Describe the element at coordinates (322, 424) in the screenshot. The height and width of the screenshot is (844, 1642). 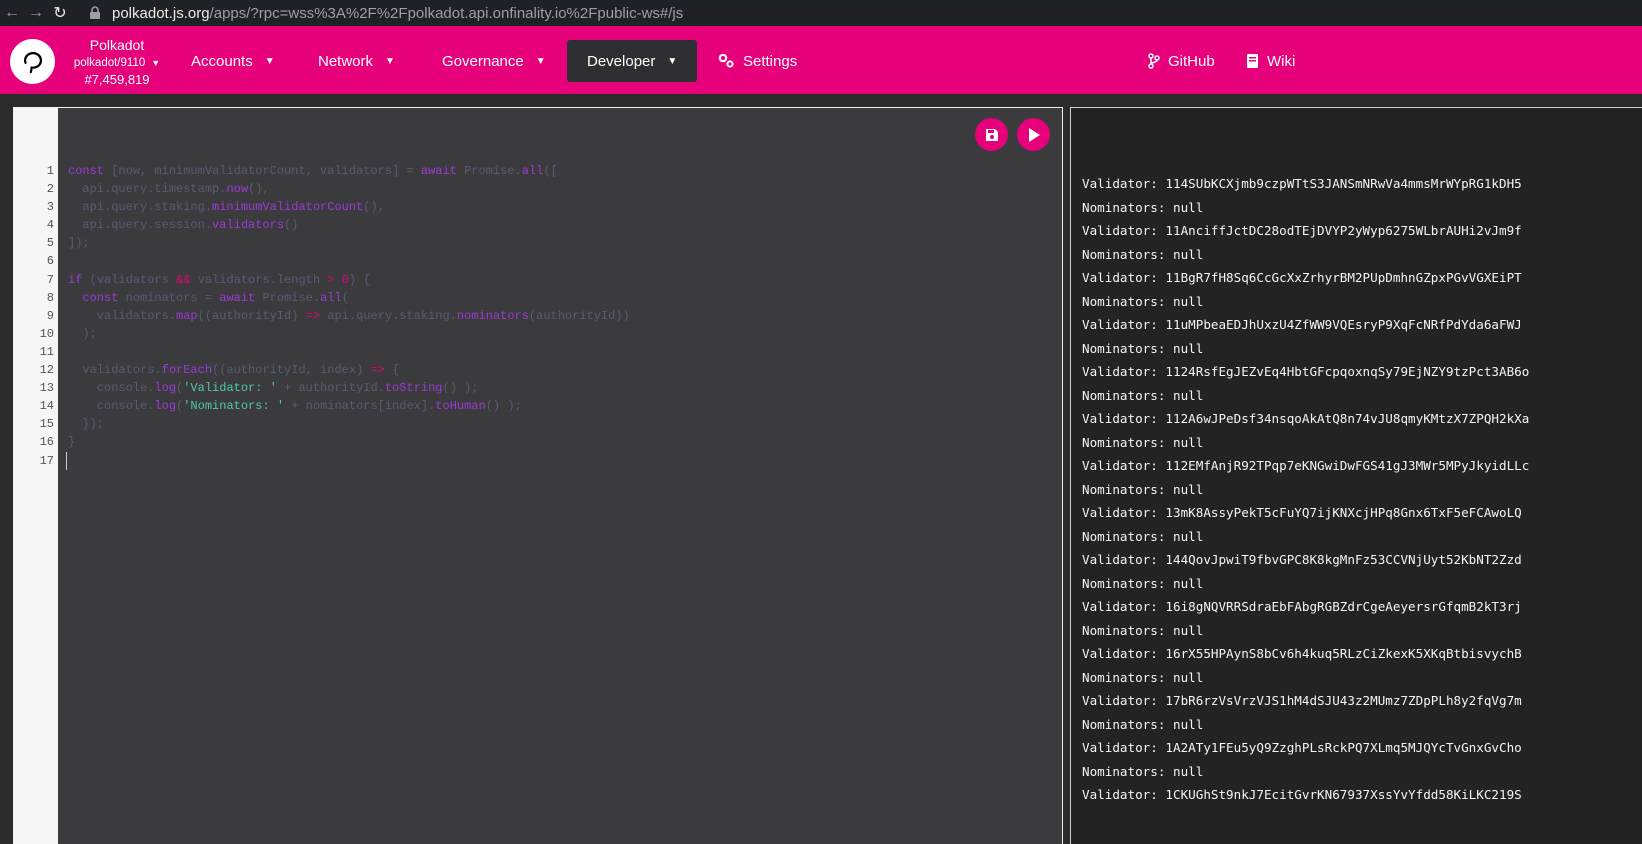
I see `code-line: 15 });` at that location.